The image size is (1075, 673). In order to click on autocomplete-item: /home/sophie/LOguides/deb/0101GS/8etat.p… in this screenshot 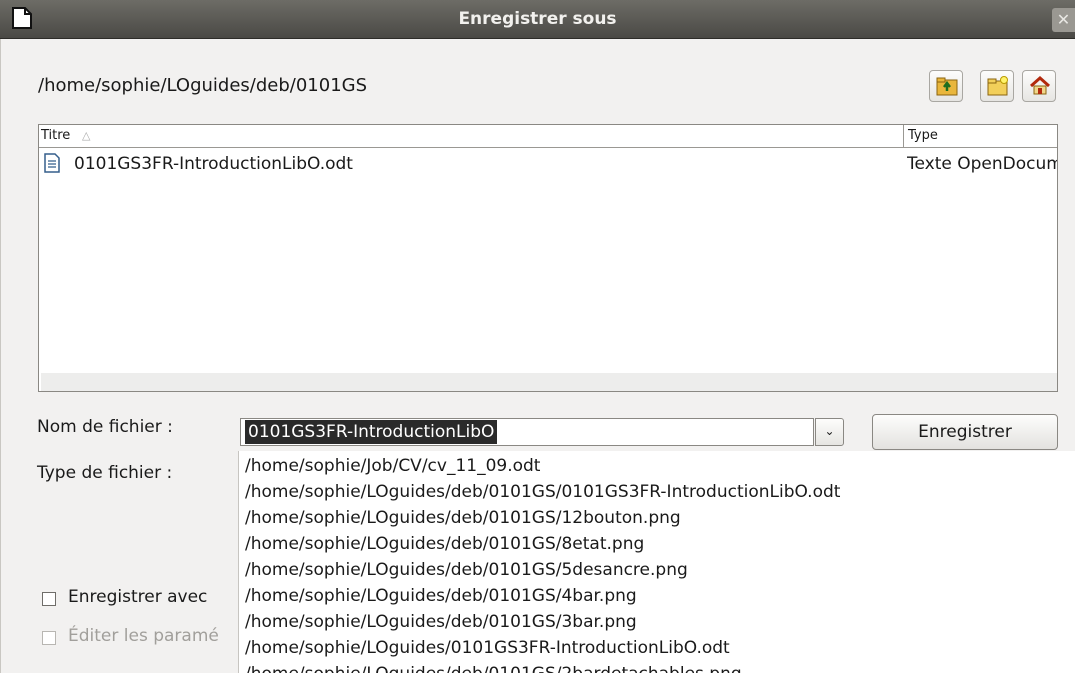, I will do `click(542, 544)`.